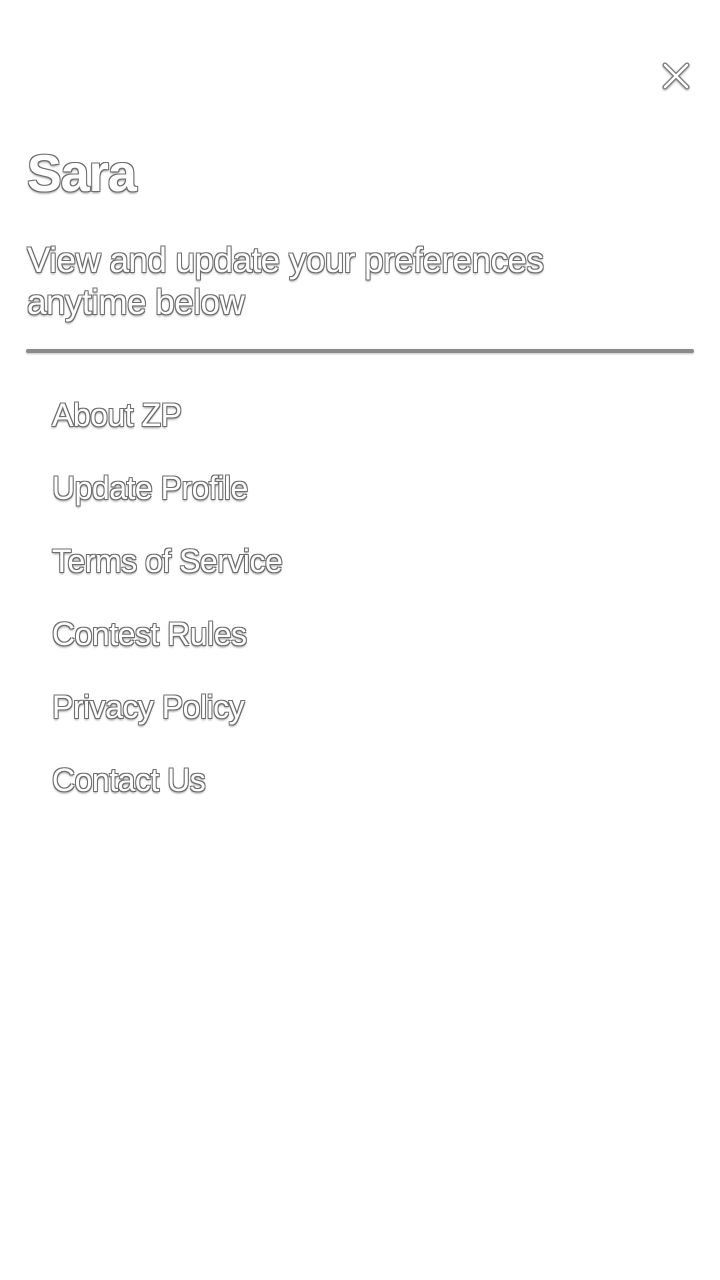  I want to click on user-name: Sara, so click(82, 174).